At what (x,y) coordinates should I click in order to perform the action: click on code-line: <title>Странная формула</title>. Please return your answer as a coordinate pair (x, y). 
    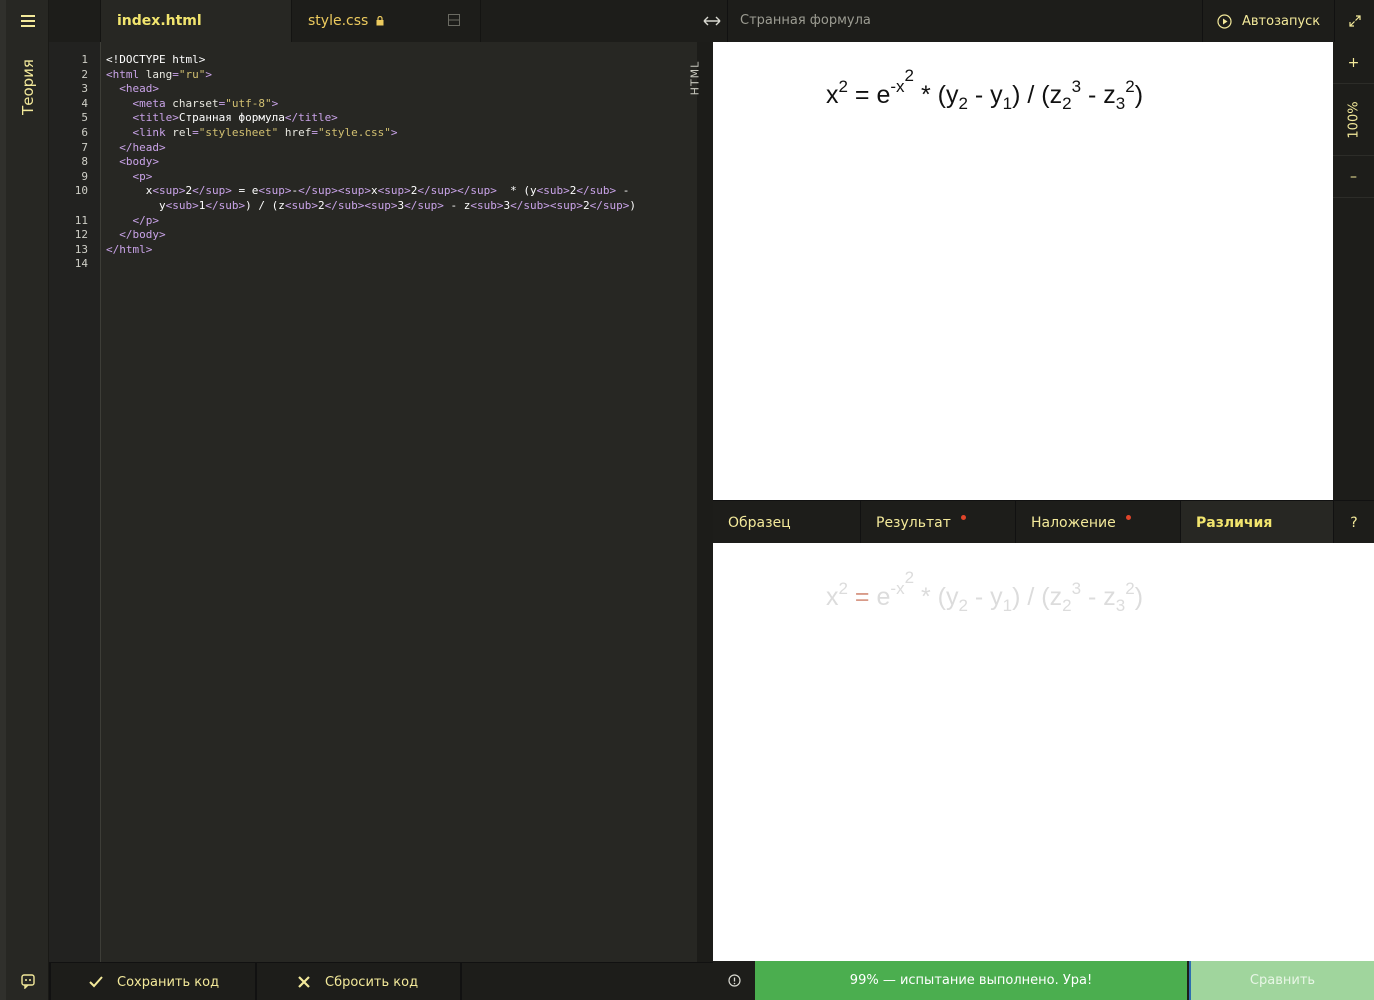
    Looking at the image, I should click on (401, 118).